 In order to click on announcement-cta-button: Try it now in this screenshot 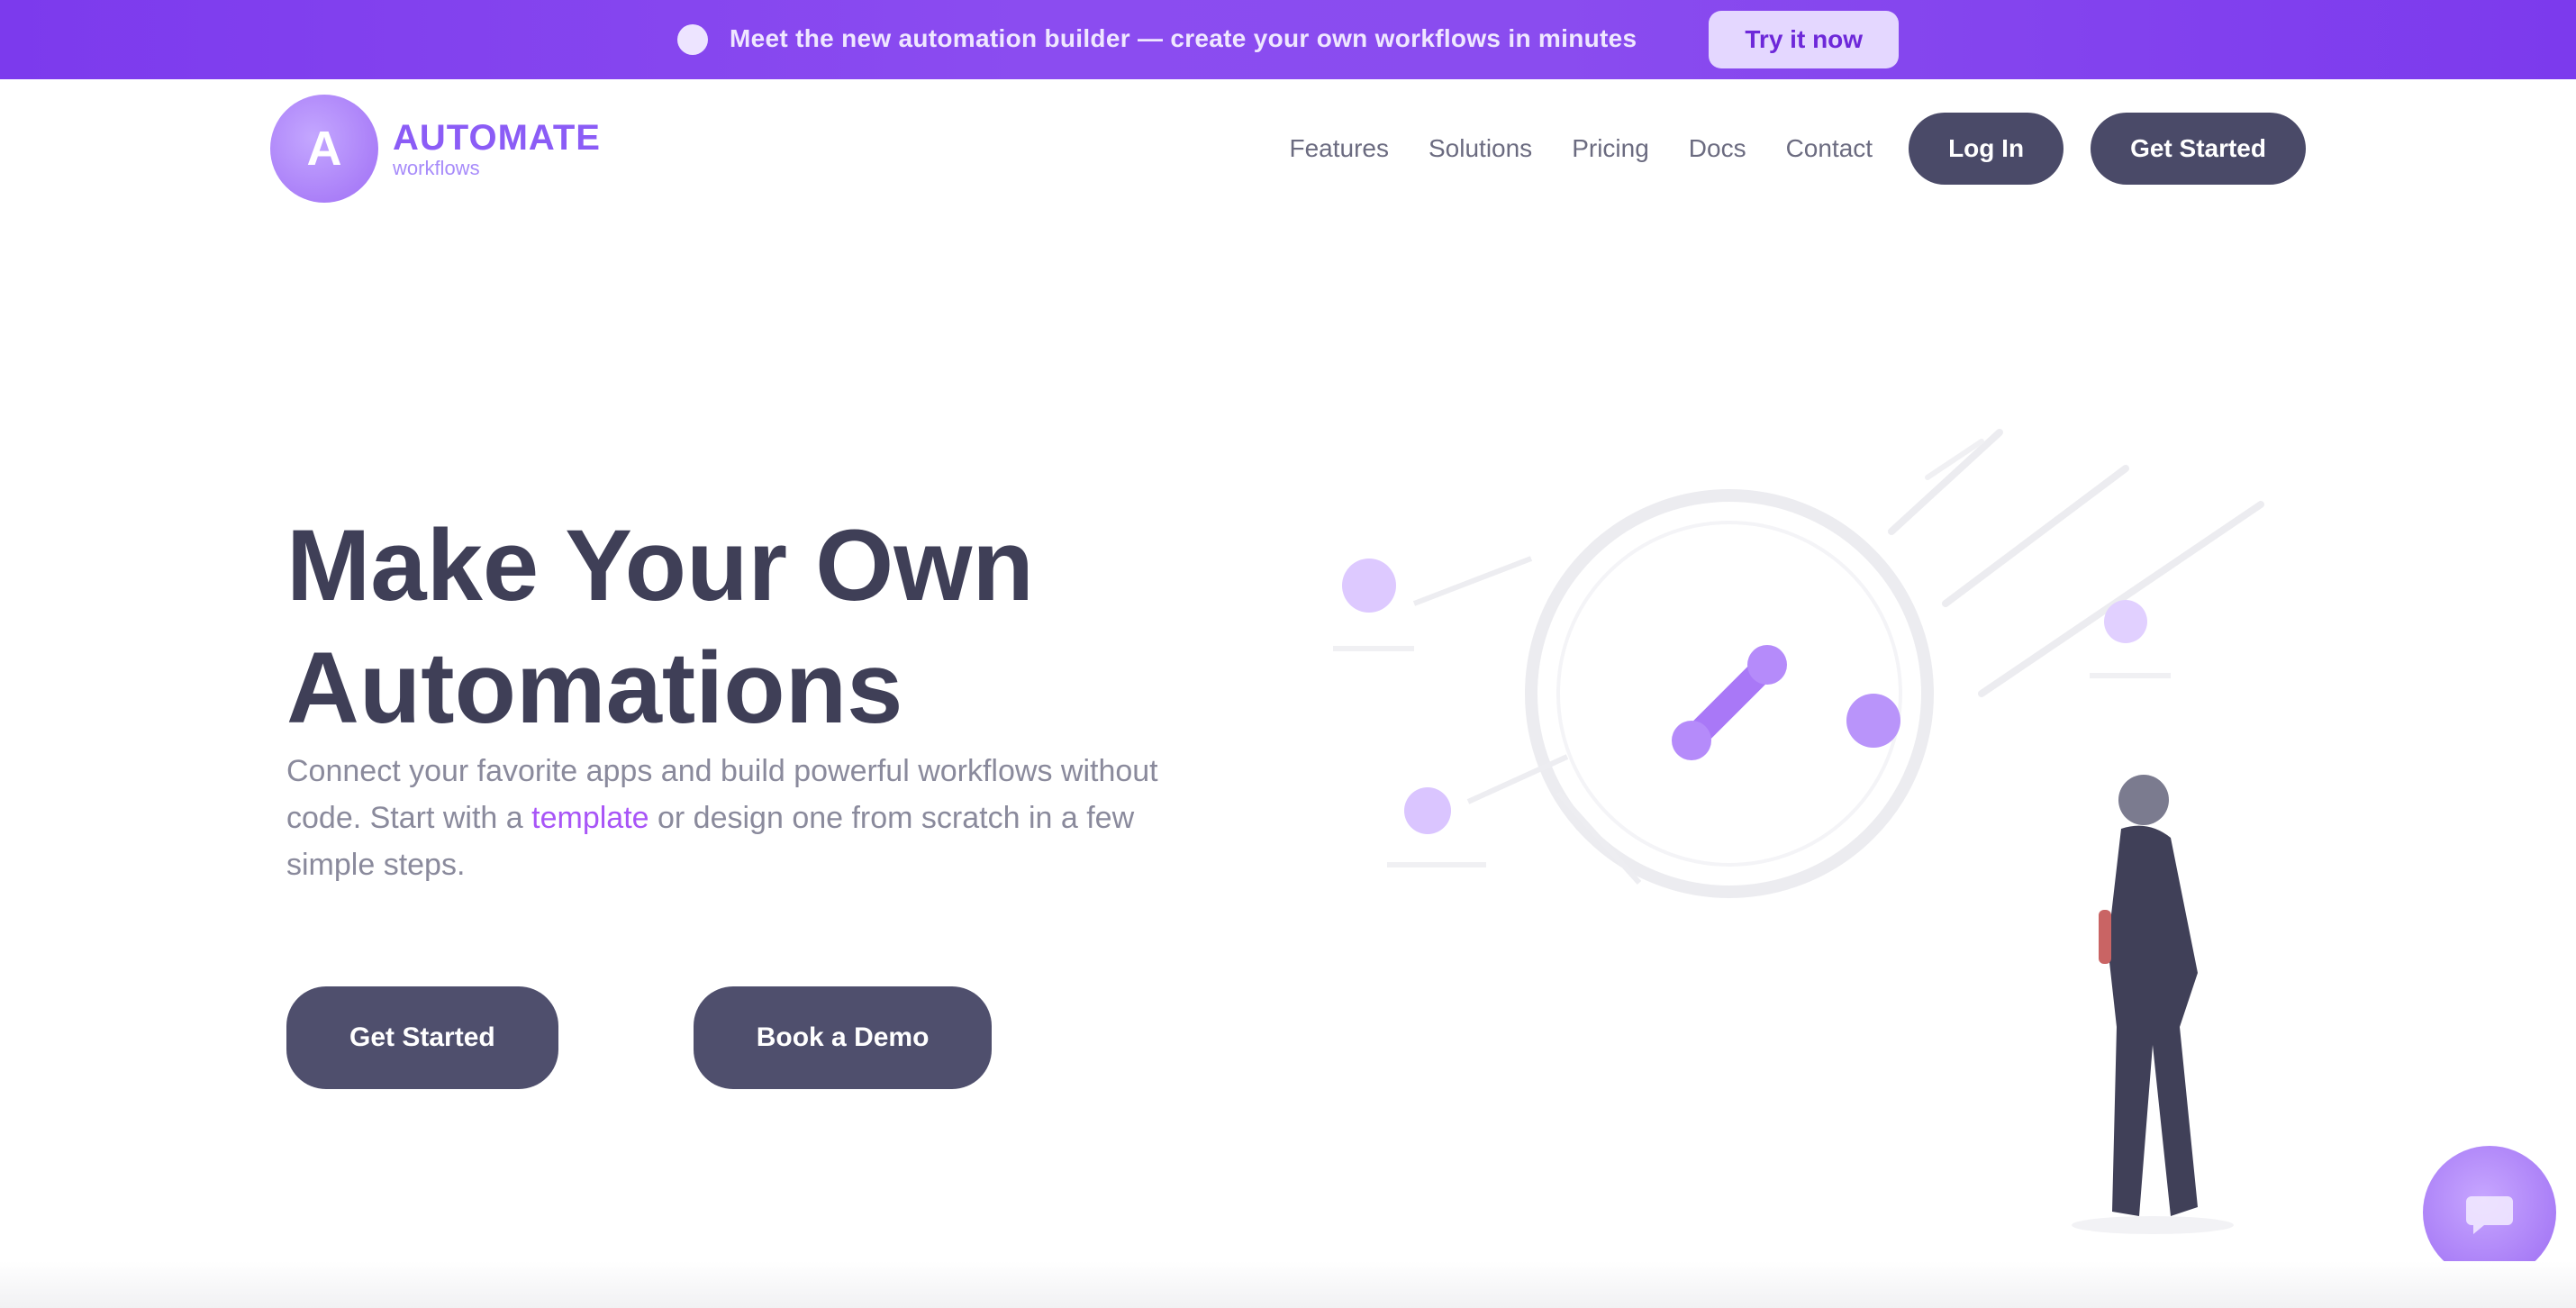, I will do `click(1804, 39)`.